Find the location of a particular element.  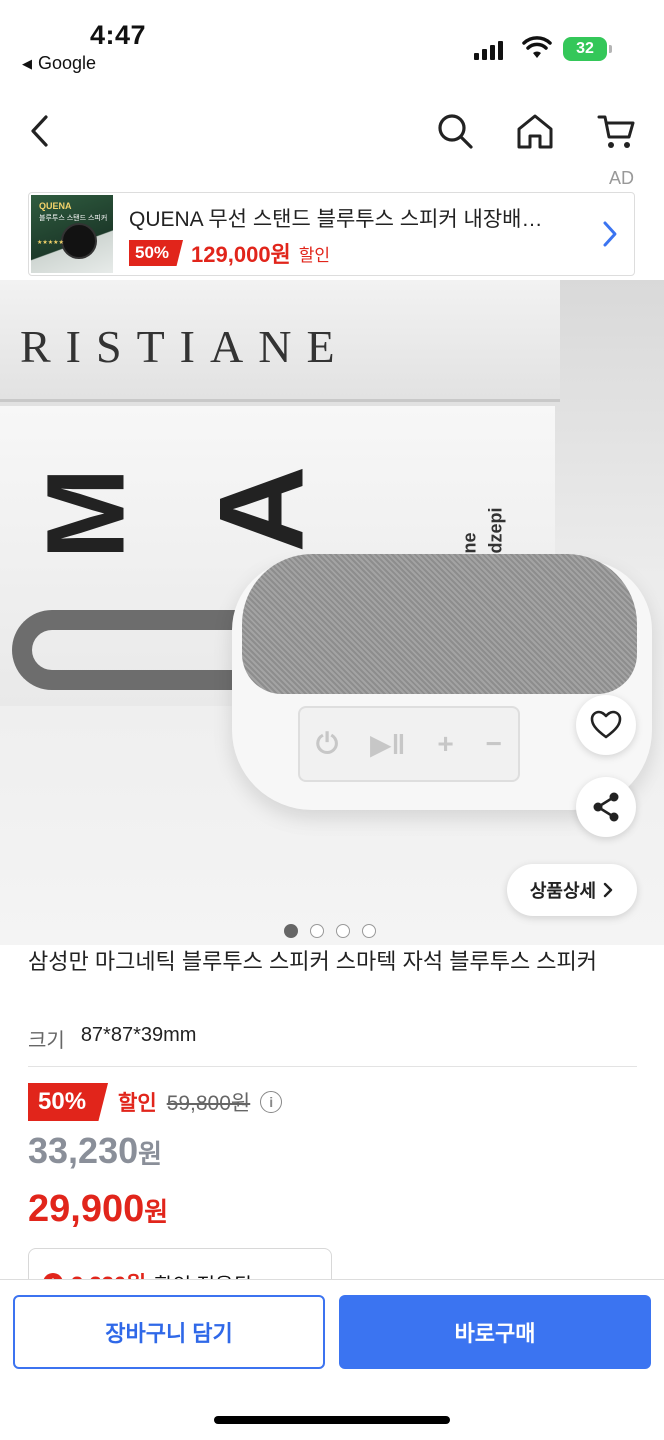

heart-icon is located at coordinates (606, 724).